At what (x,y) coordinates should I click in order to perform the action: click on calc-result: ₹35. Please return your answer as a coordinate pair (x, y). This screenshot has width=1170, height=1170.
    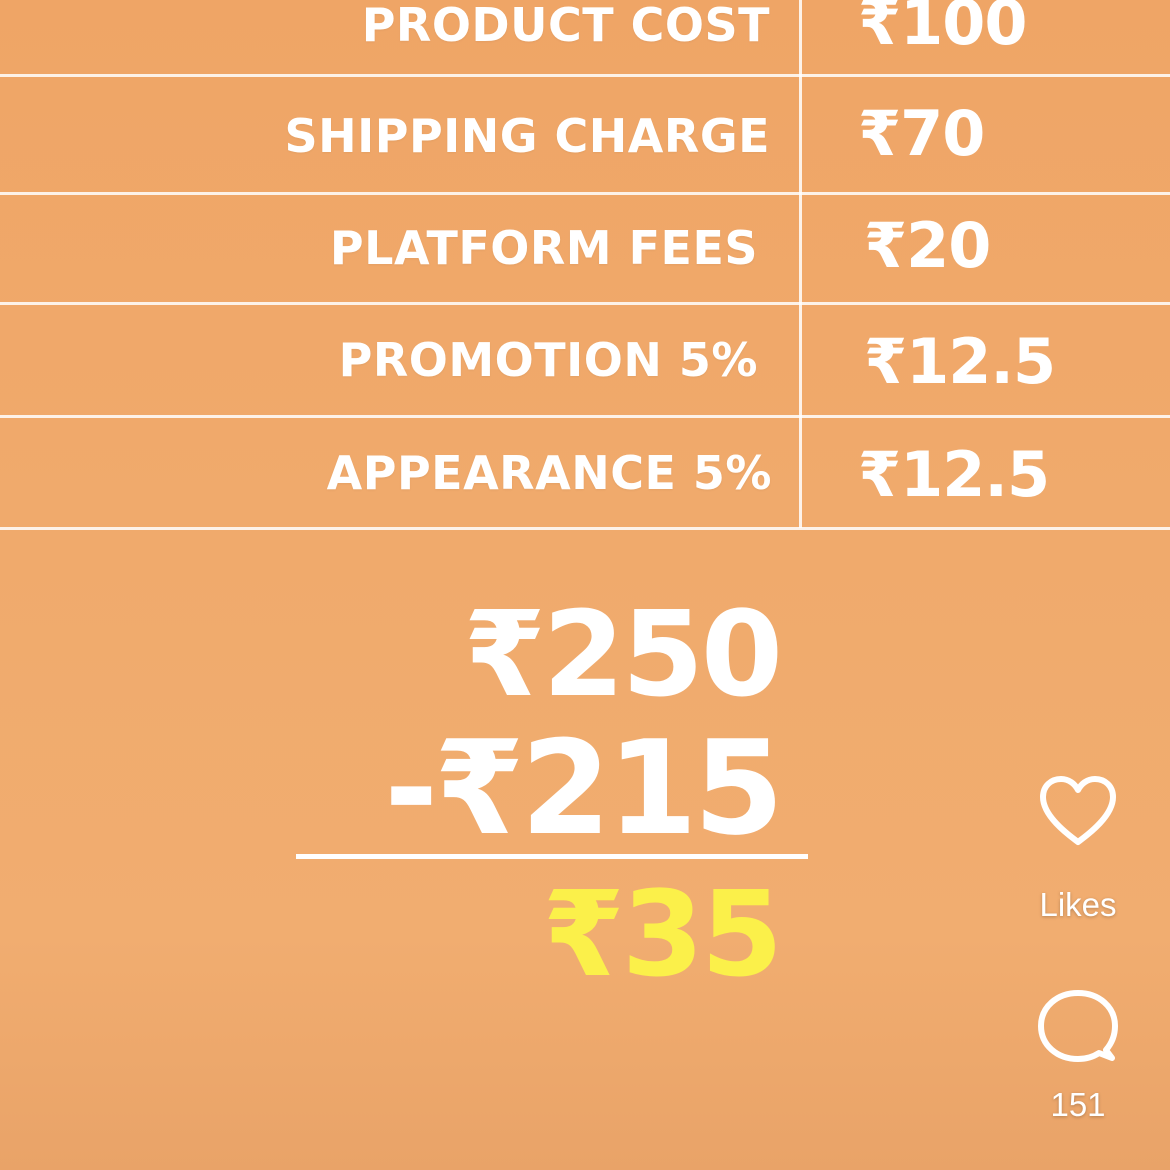
    Looking at the image, I should click on (662, 934).